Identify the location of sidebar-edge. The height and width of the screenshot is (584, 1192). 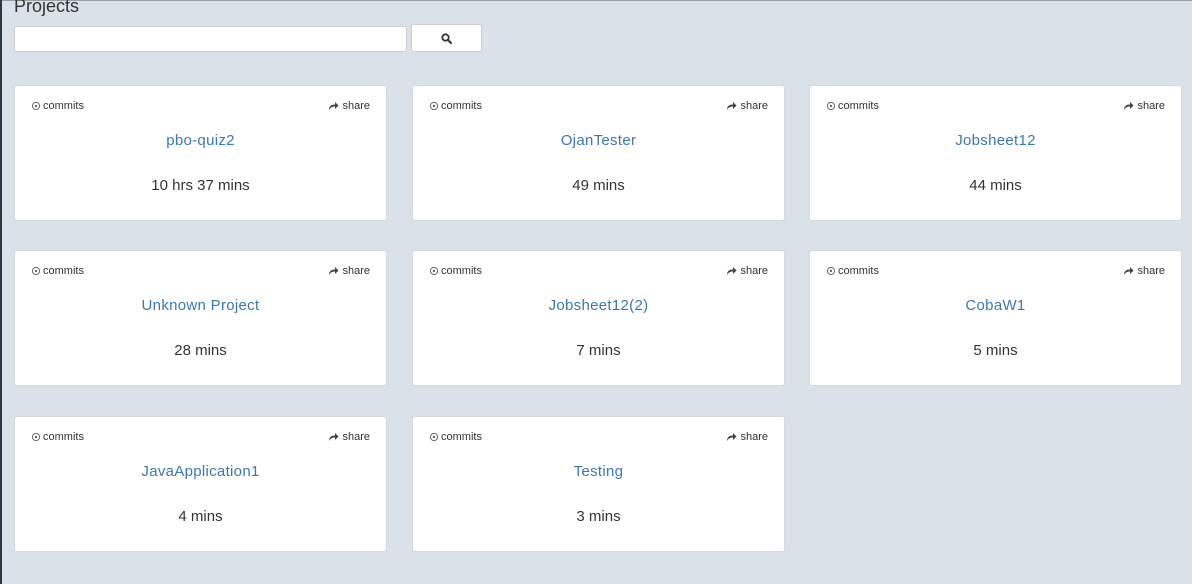
(1, 292).